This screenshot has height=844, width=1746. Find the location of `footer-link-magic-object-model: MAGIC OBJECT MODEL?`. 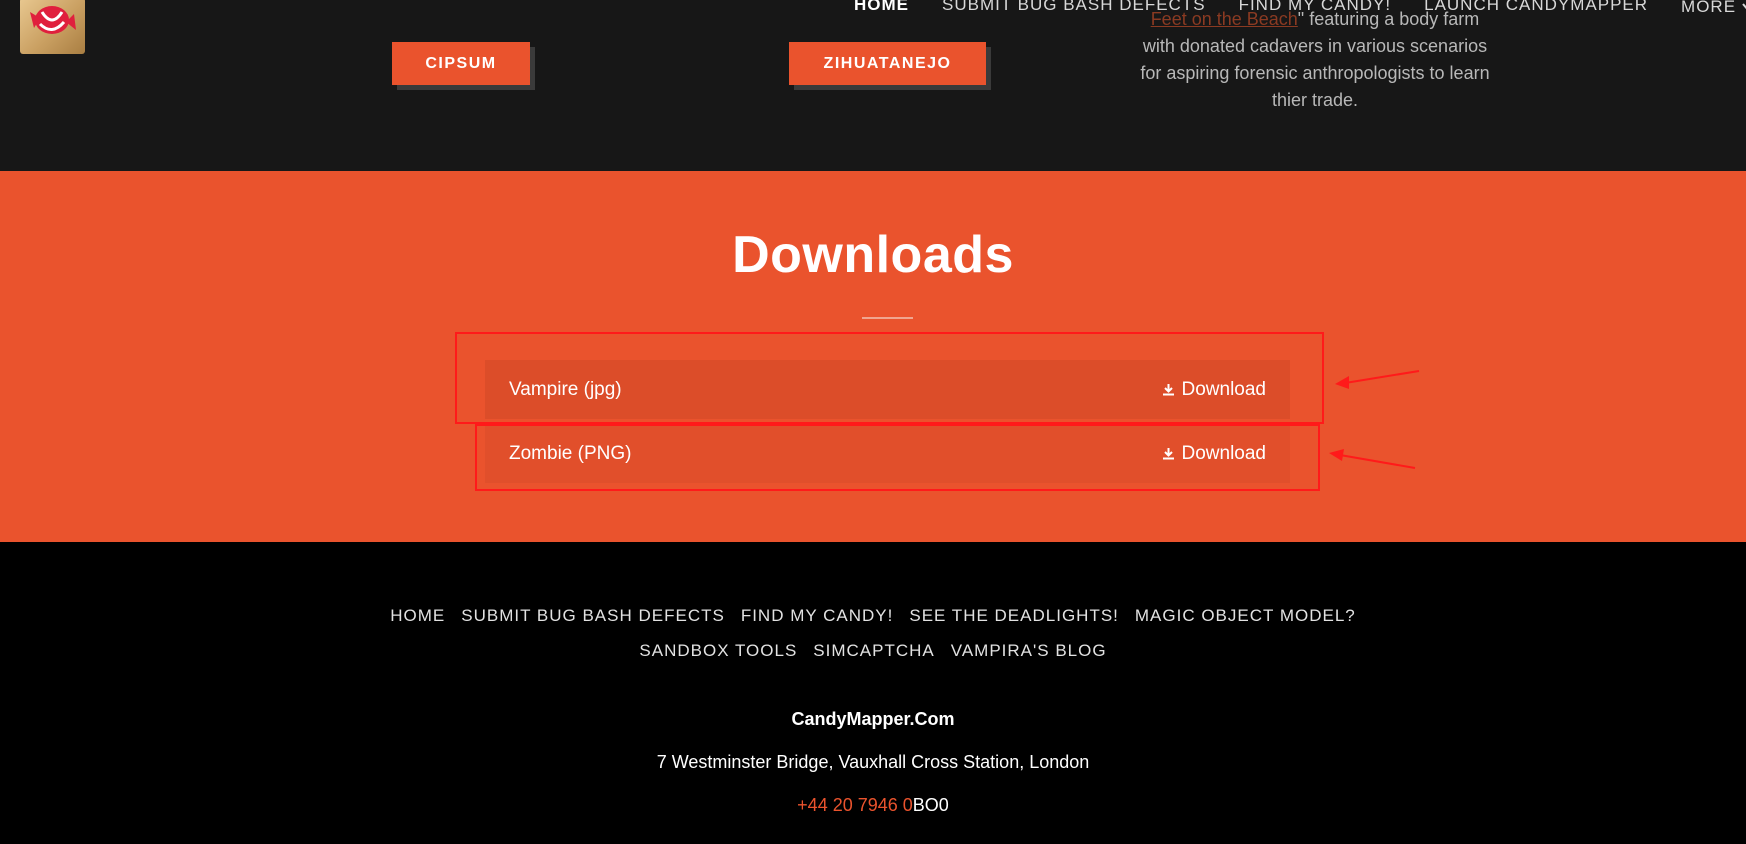

footer-link-magic-object-model: MAGIC OBJECT MODEL? is located at coordinates (1245, 616).